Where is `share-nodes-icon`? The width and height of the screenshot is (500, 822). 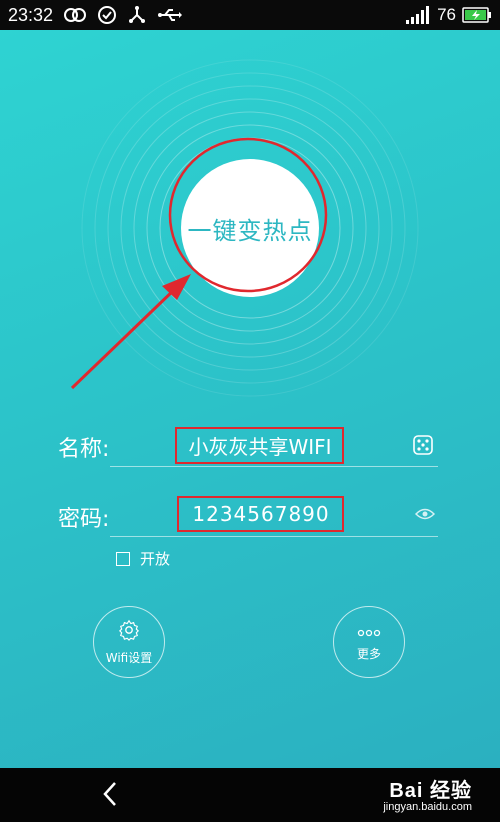
share-nodes-icon is located at coordinates (137, 15).